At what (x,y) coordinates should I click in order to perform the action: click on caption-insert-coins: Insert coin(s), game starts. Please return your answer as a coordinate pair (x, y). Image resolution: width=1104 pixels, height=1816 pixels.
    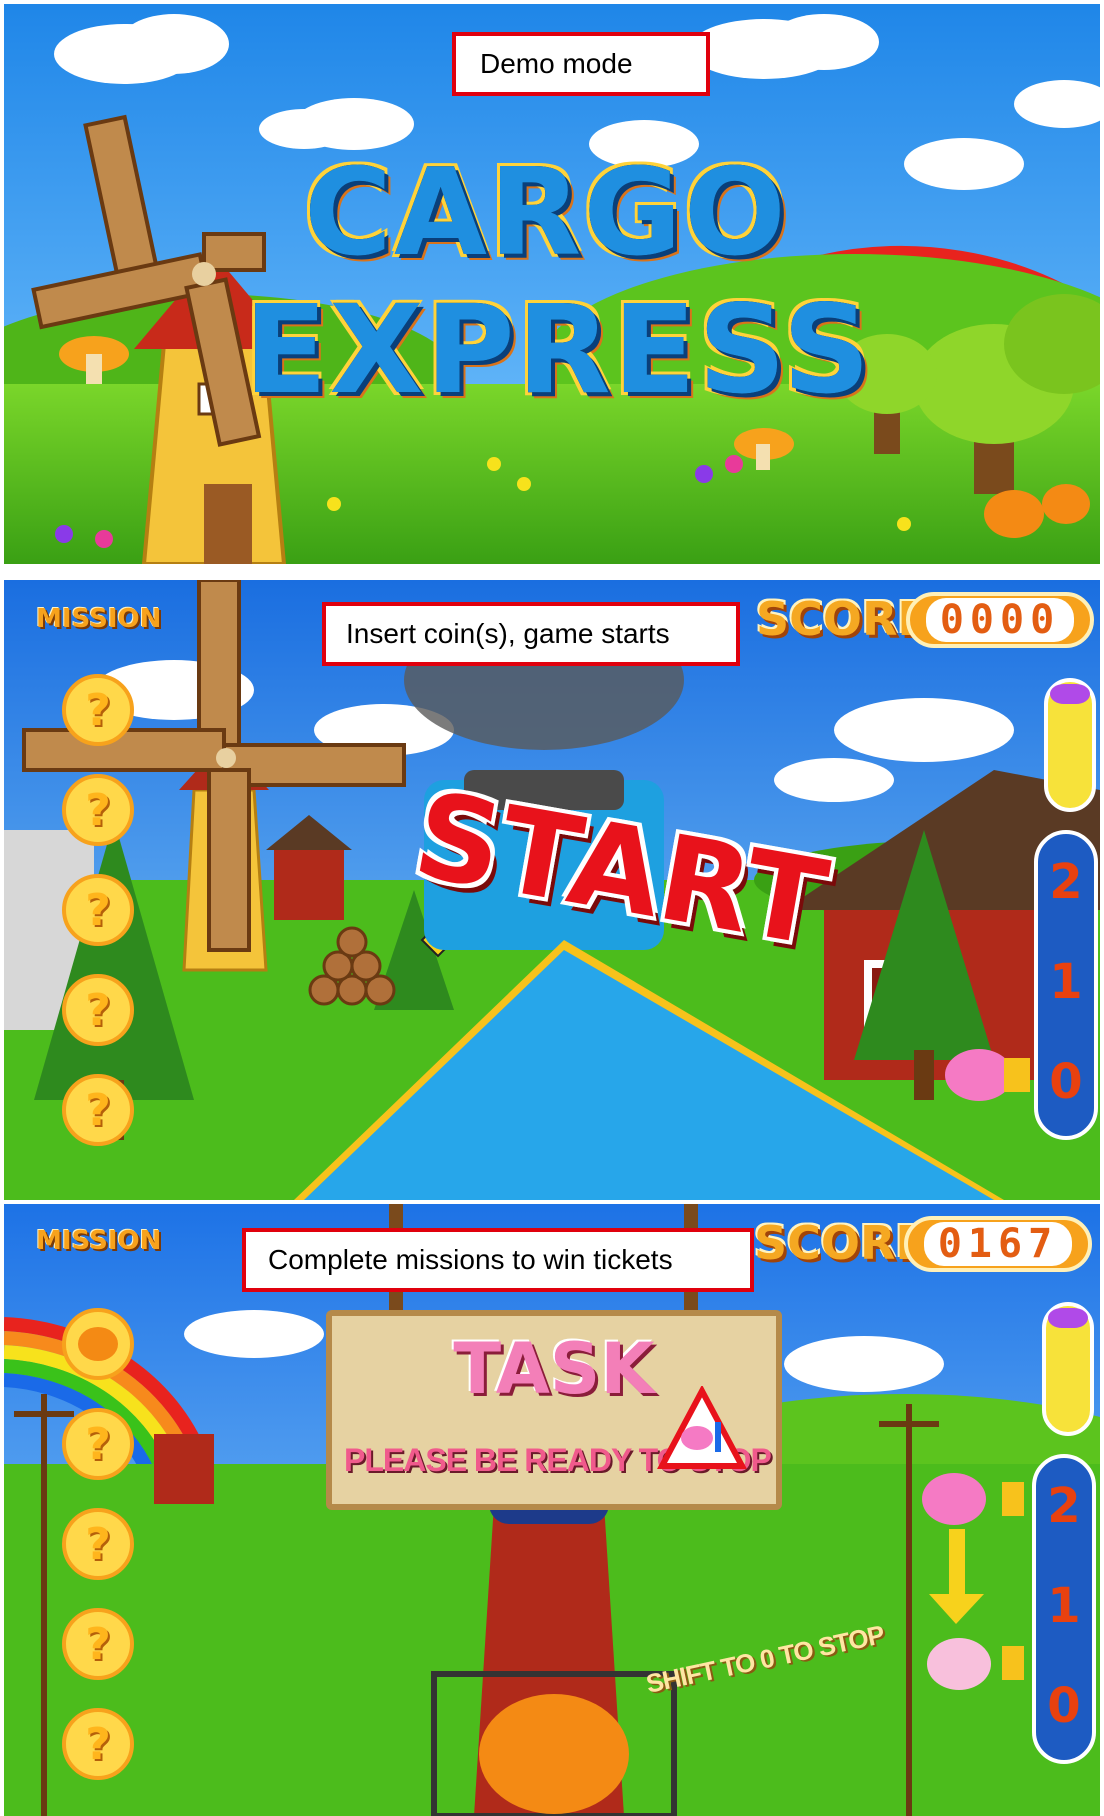
    Looking at the image, I should click on (531, 634).